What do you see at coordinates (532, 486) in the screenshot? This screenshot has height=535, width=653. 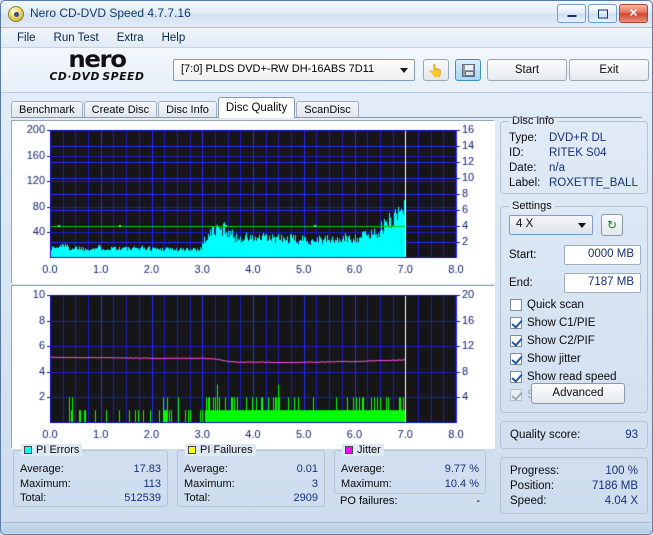 I see `position-label: Position:` at bounding box center [532, 486].